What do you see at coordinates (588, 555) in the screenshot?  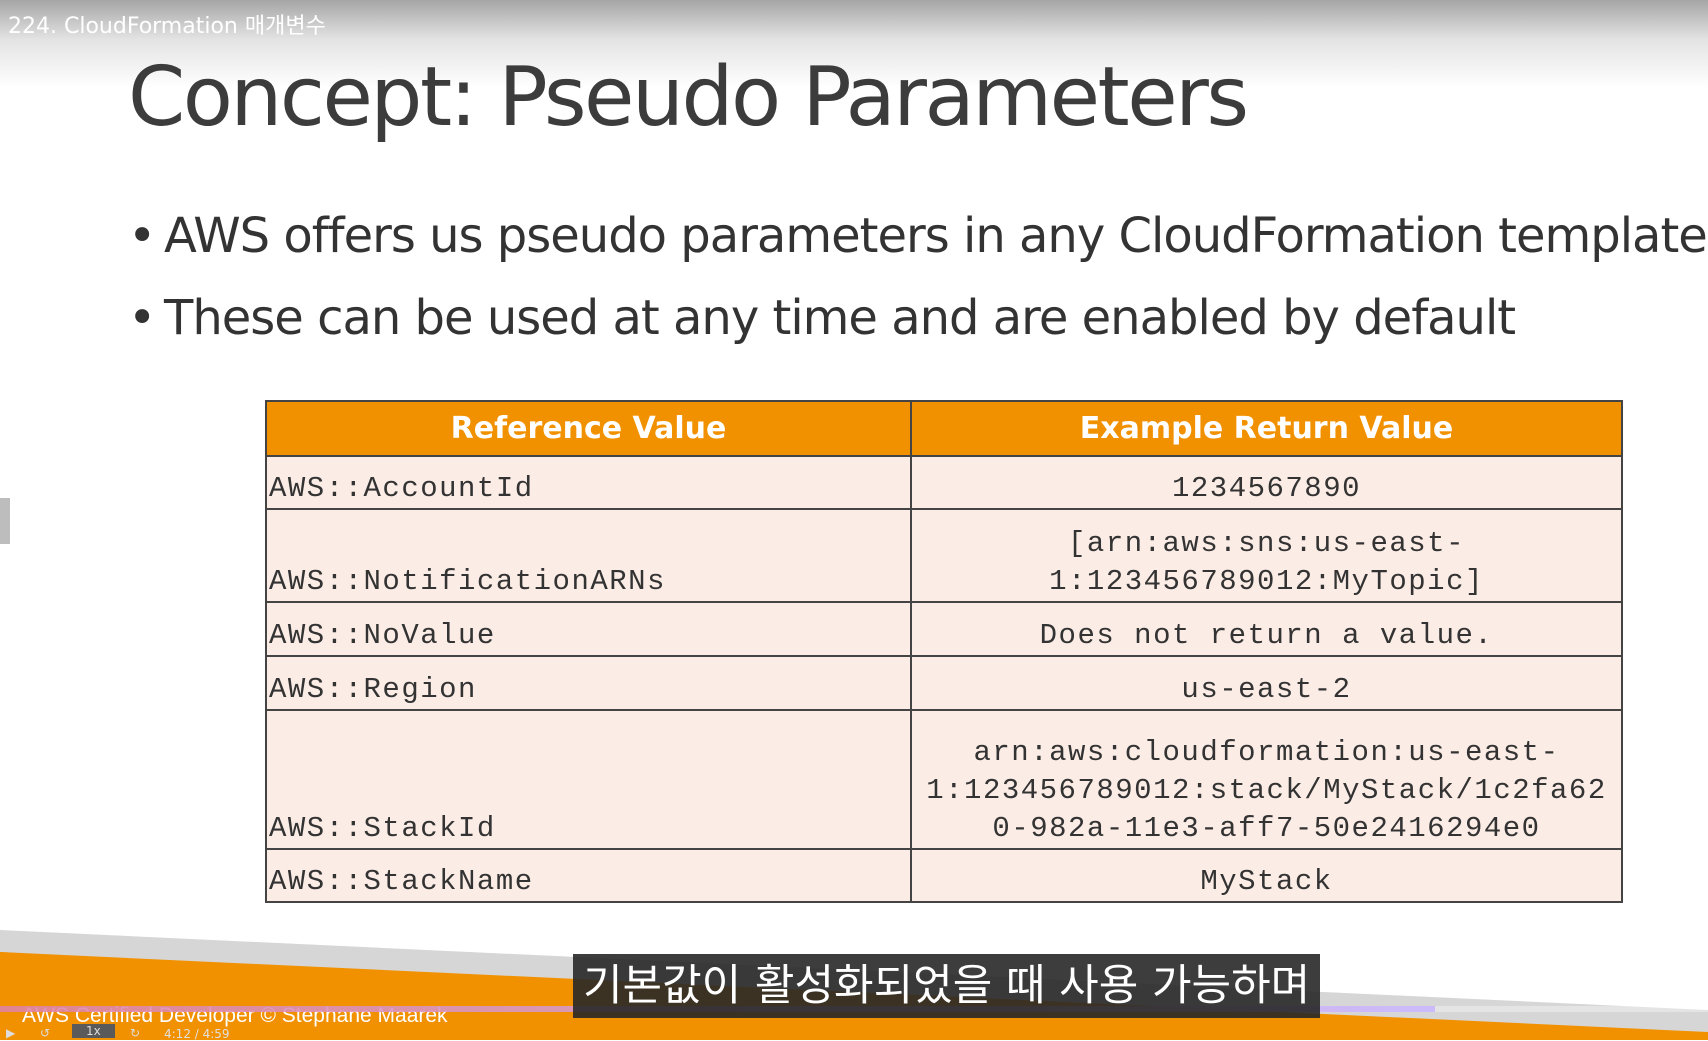 I see `reference-cell: AWS::NotificationARNs` at bounding box center [588, 555].